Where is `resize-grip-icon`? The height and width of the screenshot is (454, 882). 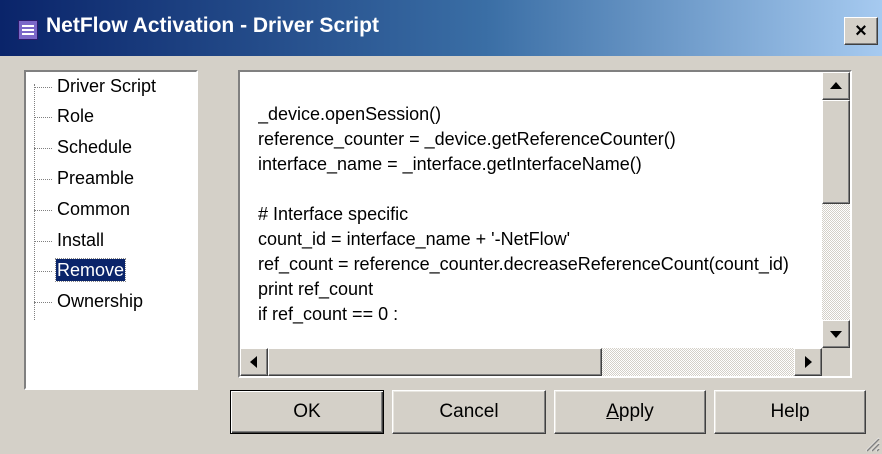
resize-grip-icon is located at coordinates (871, 443).